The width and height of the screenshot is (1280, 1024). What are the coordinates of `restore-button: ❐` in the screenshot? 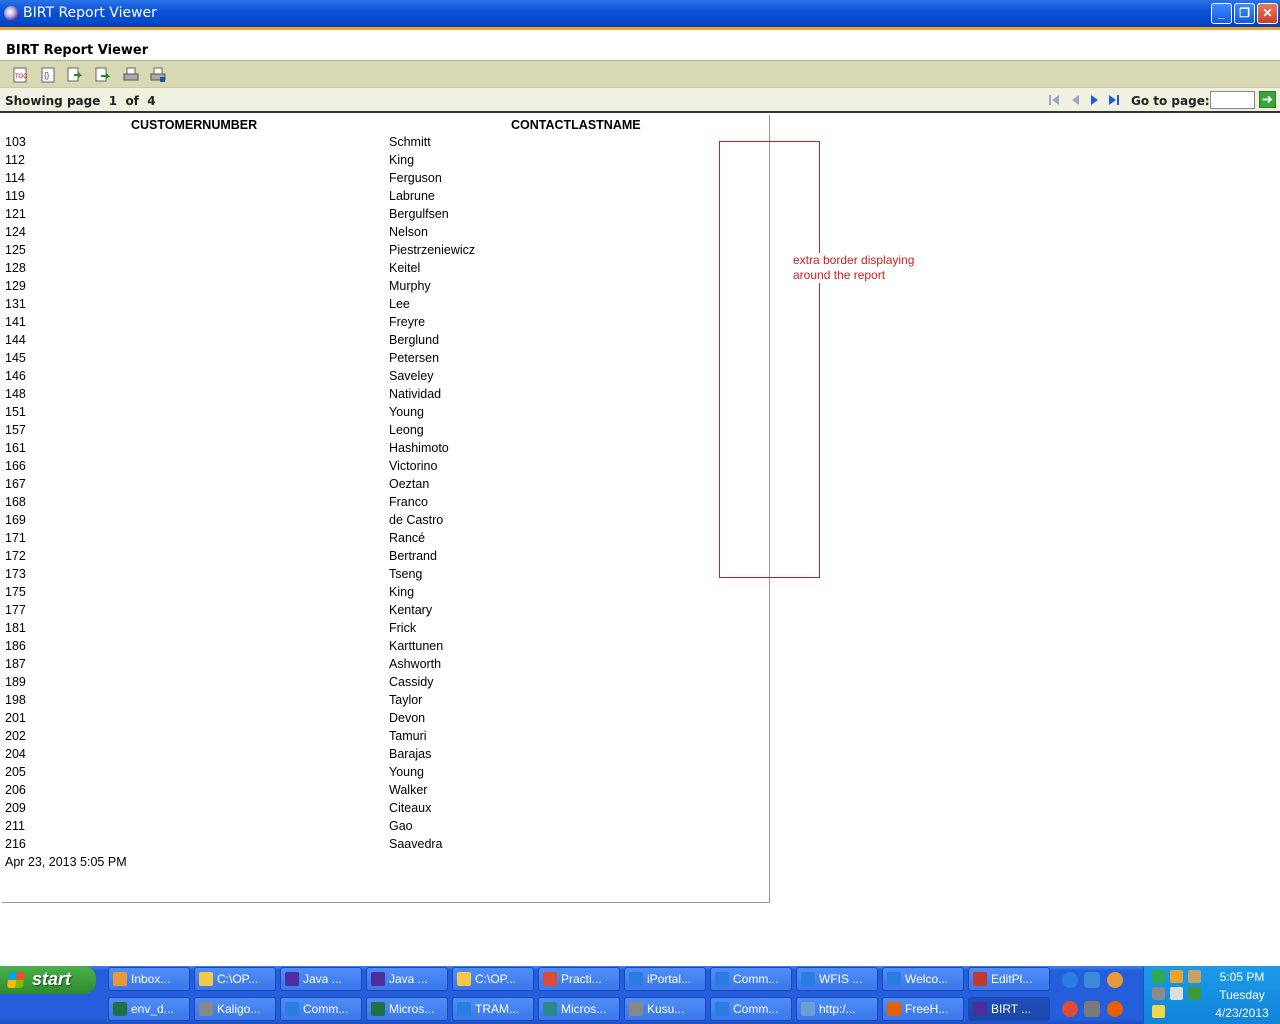 It's located at (1244, 13).